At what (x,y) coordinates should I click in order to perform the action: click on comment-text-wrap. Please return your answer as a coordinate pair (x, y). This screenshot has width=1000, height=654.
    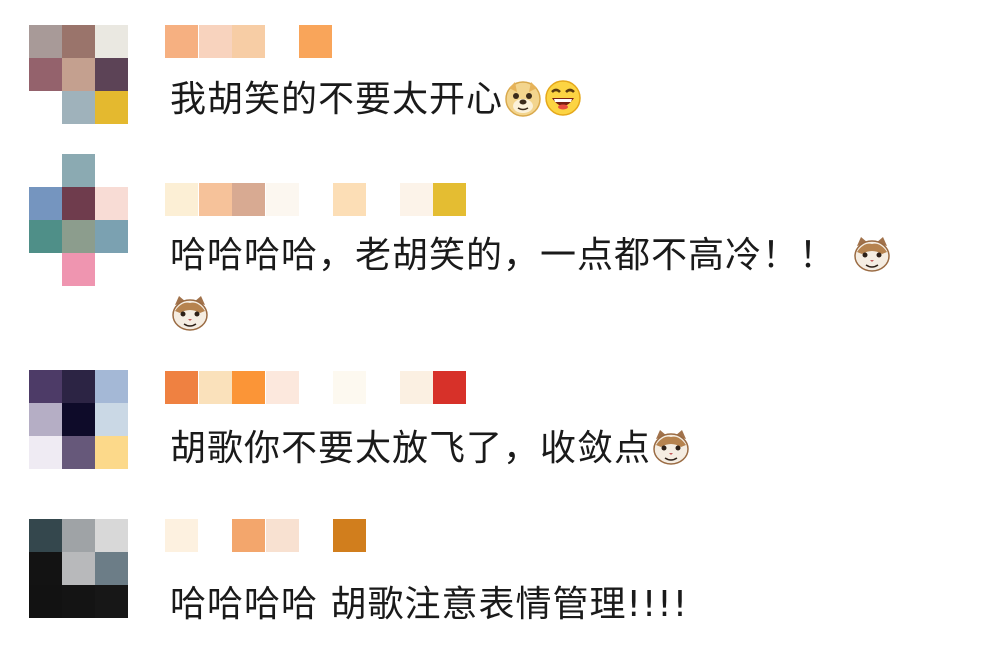
    Looking at the image, I should click on (190, 315).